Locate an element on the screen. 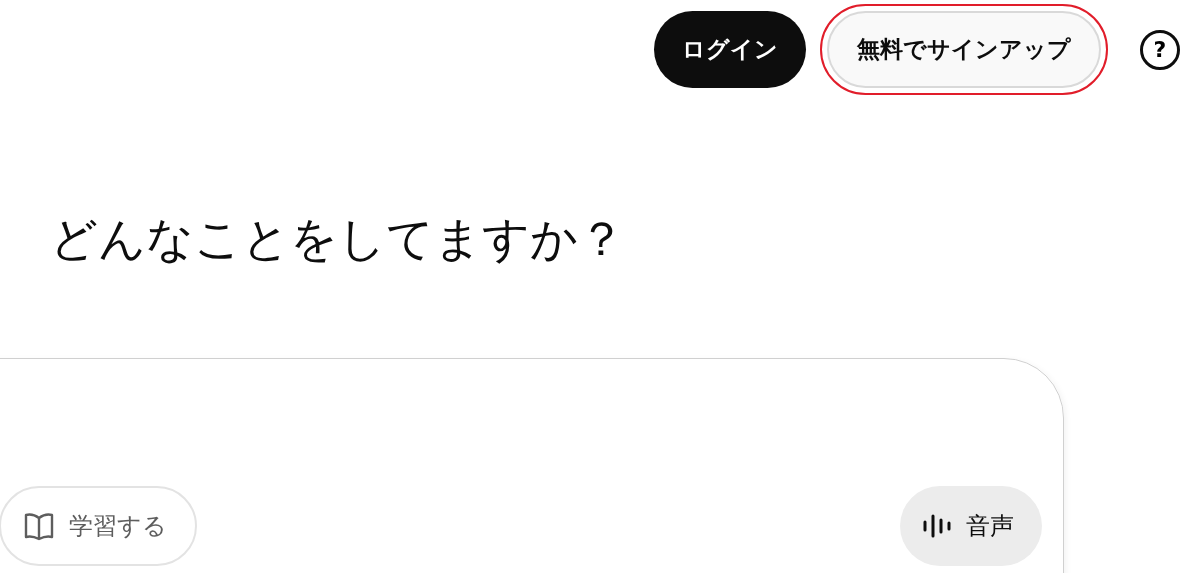  page-heading: どんなことをしてますか？ is located at coordinates (337, 239).